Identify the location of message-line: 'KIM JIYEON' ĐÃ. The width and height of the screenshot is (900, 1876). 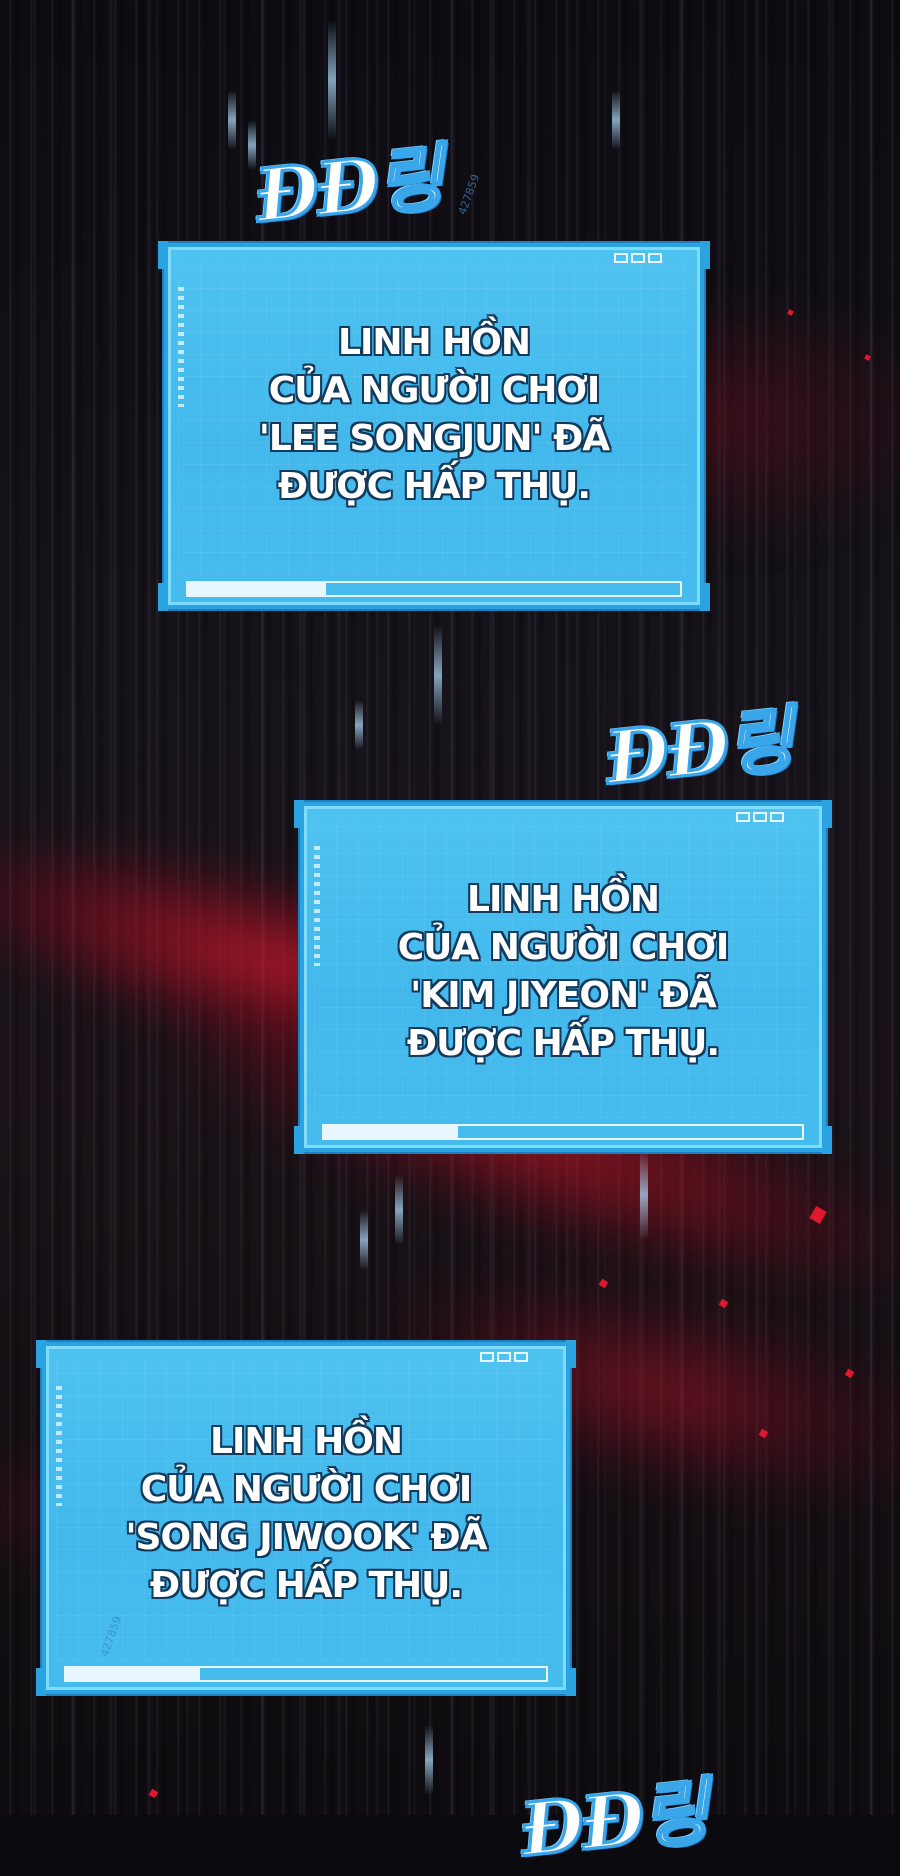
(563, 995).